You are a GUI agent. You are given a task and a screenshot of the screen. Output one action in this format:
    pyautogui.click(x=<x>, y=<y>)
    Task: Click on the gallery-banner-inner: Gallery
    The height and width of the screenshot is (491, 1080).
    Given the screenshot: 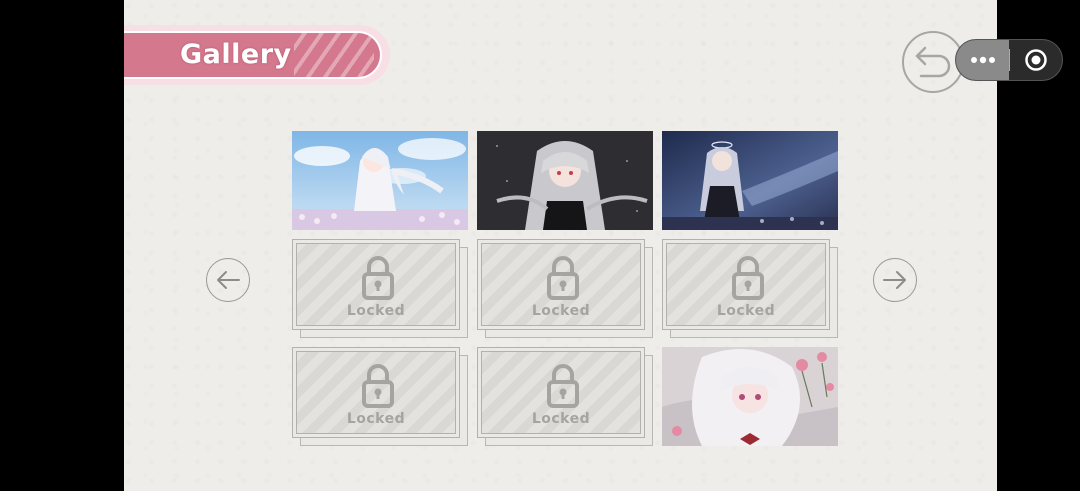 What is the action you would take?
    pyautogui.click(x=253, y=55)
    